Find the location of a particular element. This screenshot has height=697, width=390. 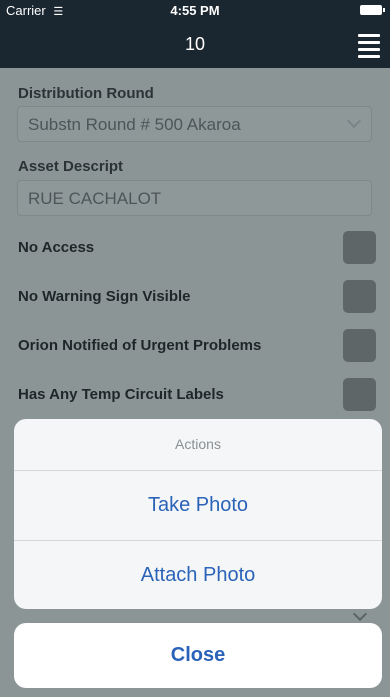

action-sheet-title: Actions is located at coordinates (198, 445).